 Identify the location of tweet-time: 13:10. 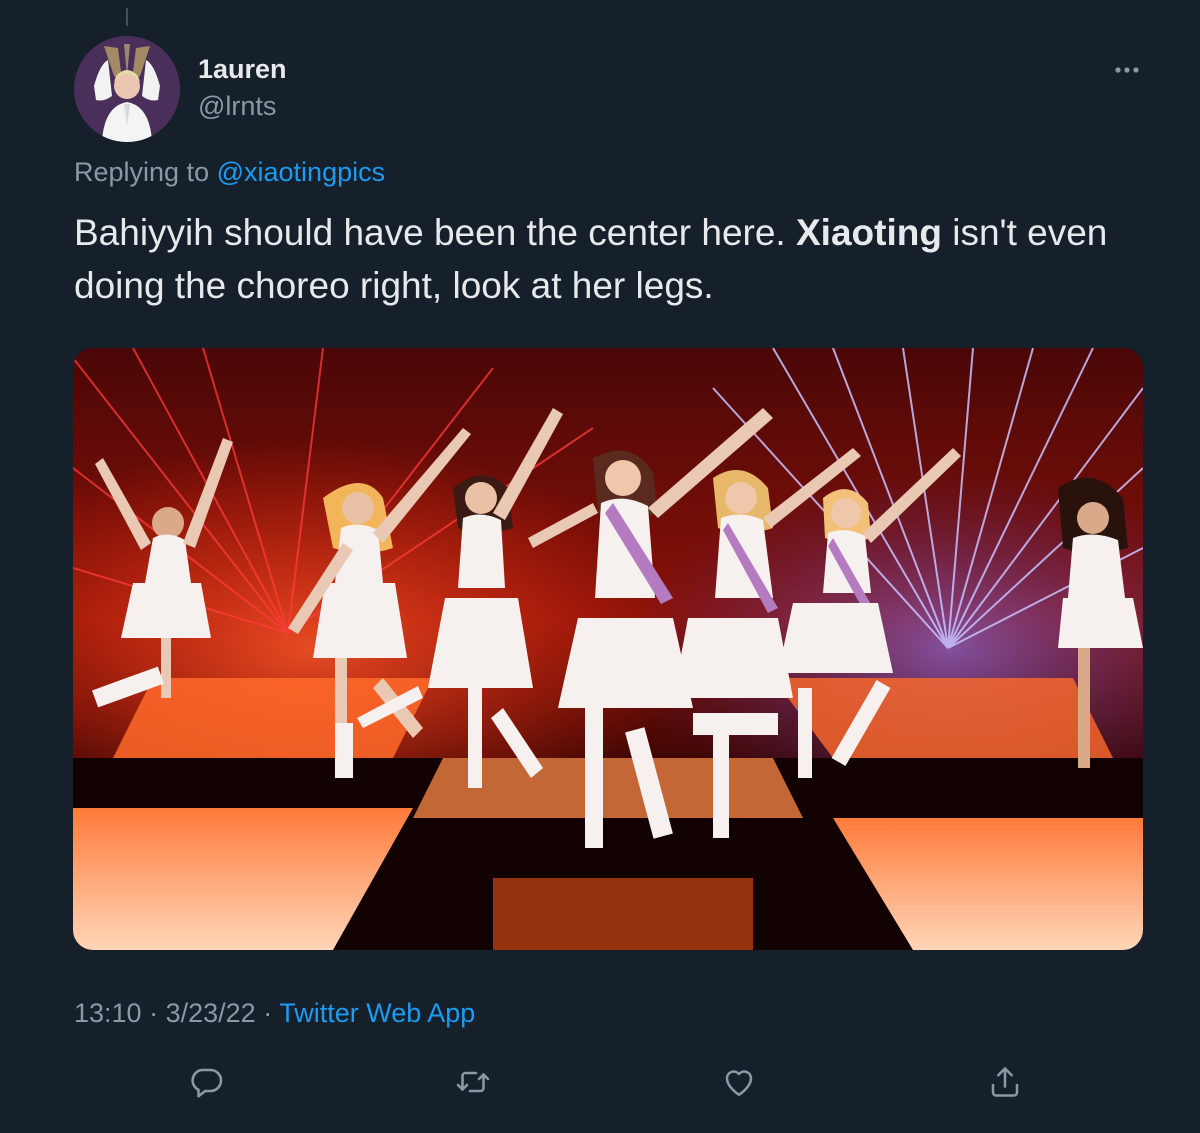
(108, 1013).